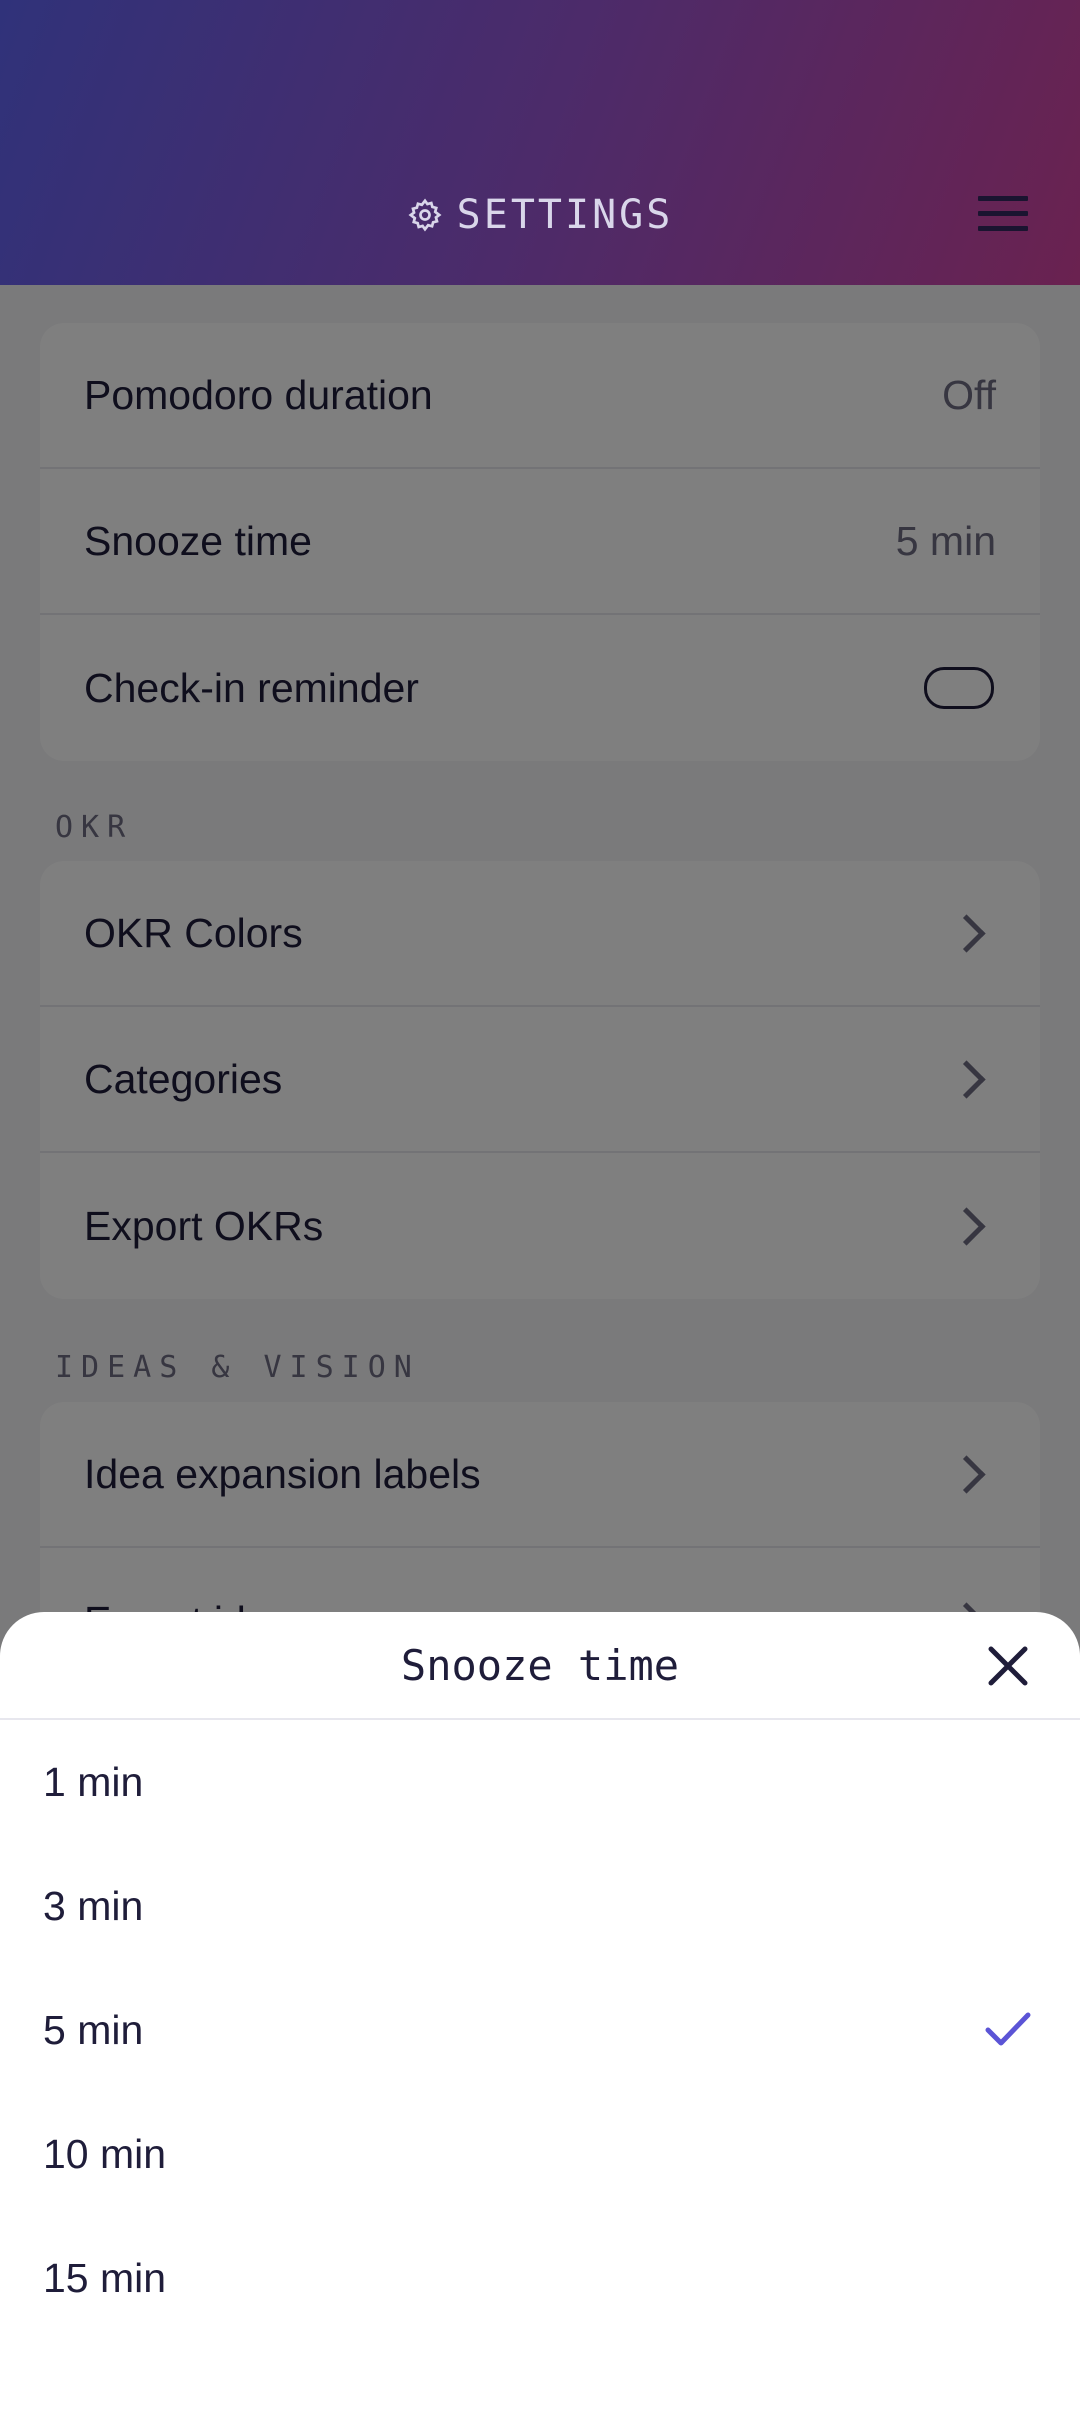  What do you see at coordinates (93, 1905) in the screenshot?
I see `option-label: 3 min` at bounding box center [93, 1905].